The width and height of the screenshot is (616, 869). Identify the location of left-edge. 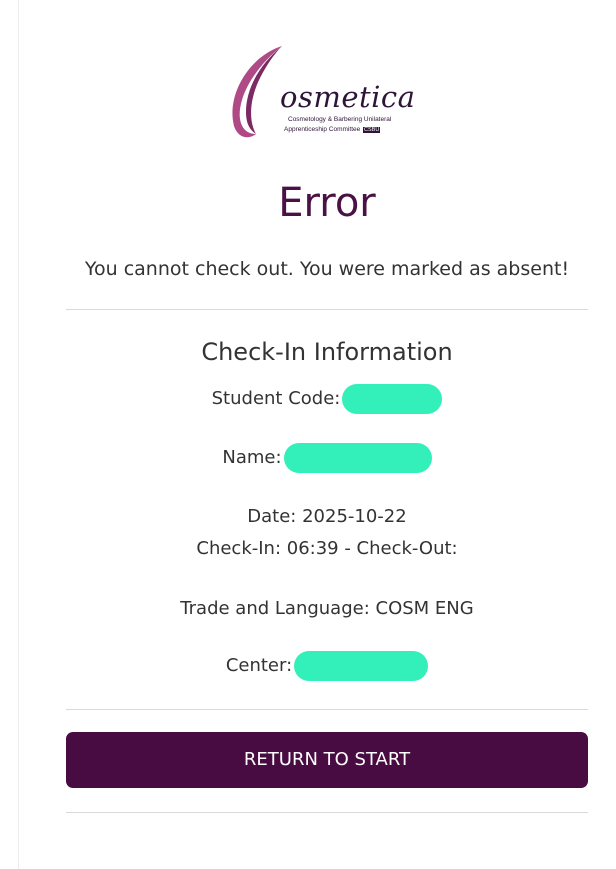
(9, 434).